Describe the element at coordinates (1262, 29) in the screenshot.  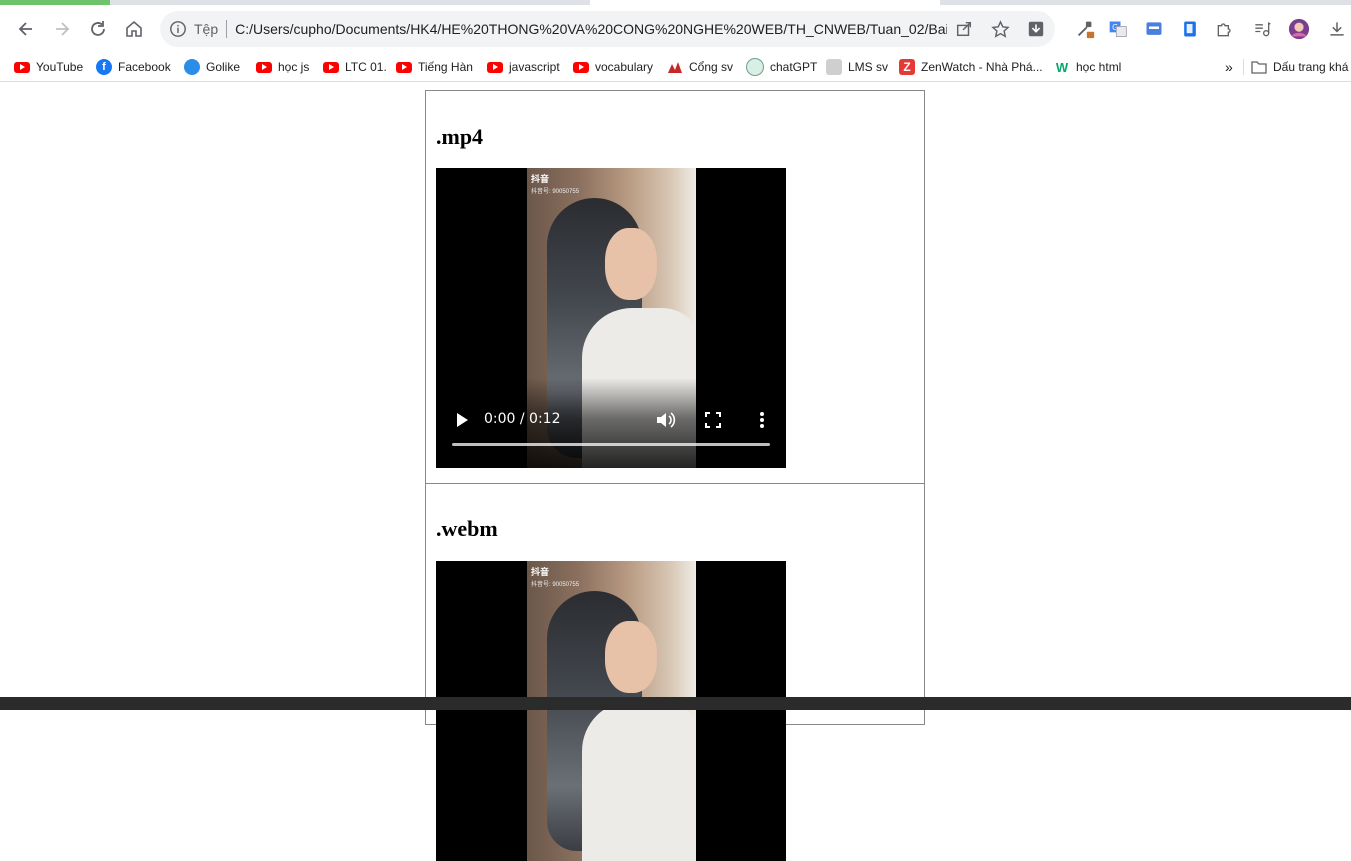
I see `media-icon` at that location.